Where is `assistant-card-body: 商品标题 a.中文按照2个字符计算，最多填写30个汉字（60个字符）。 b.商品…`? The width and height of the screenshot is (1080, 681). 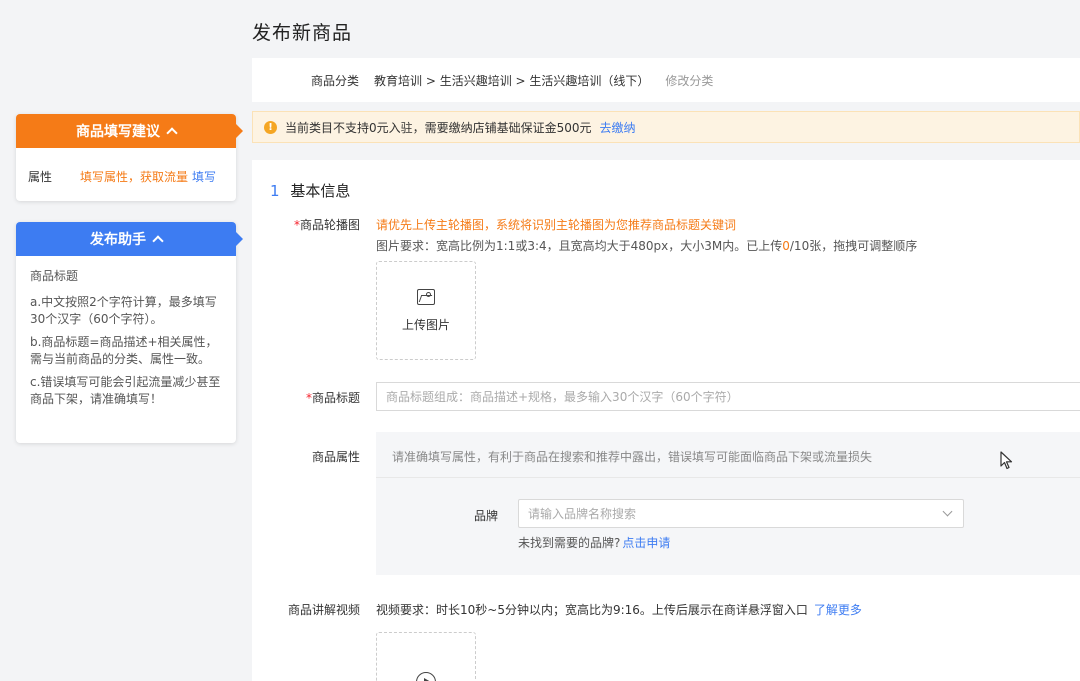 assistant-card-body: 商品标题 a.中文按照2个字符计算，最多填写30个汉字（60个字符）。 b.商品… is located at coordinates (126, 341).